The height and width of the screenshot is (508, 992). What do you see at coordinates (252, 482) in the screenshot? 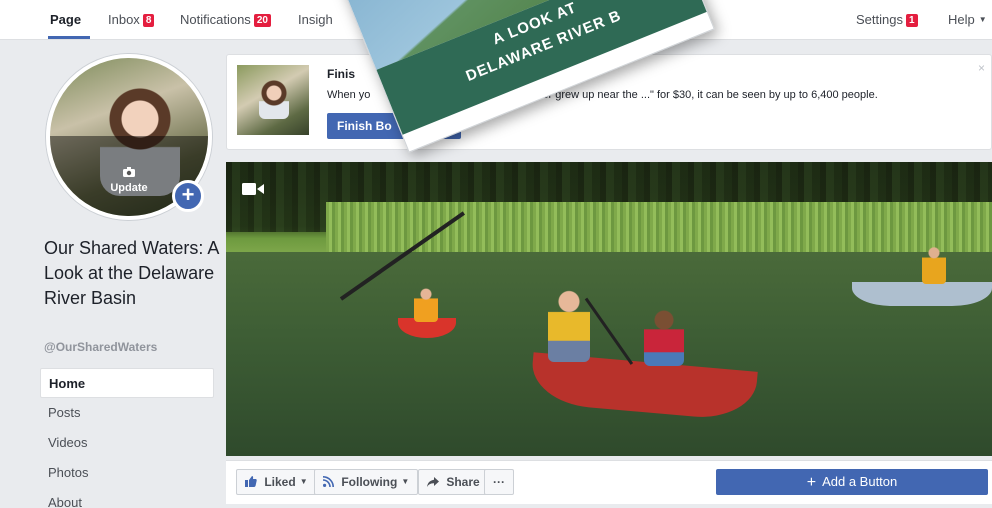
I see `thumbs-up-icon` at bounding box center [252, 482].